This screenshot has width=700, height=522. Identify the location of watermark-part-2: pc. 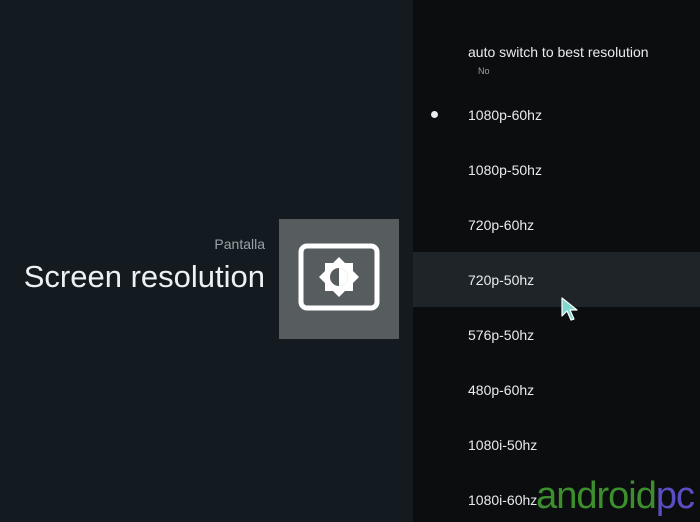
(675, 496).